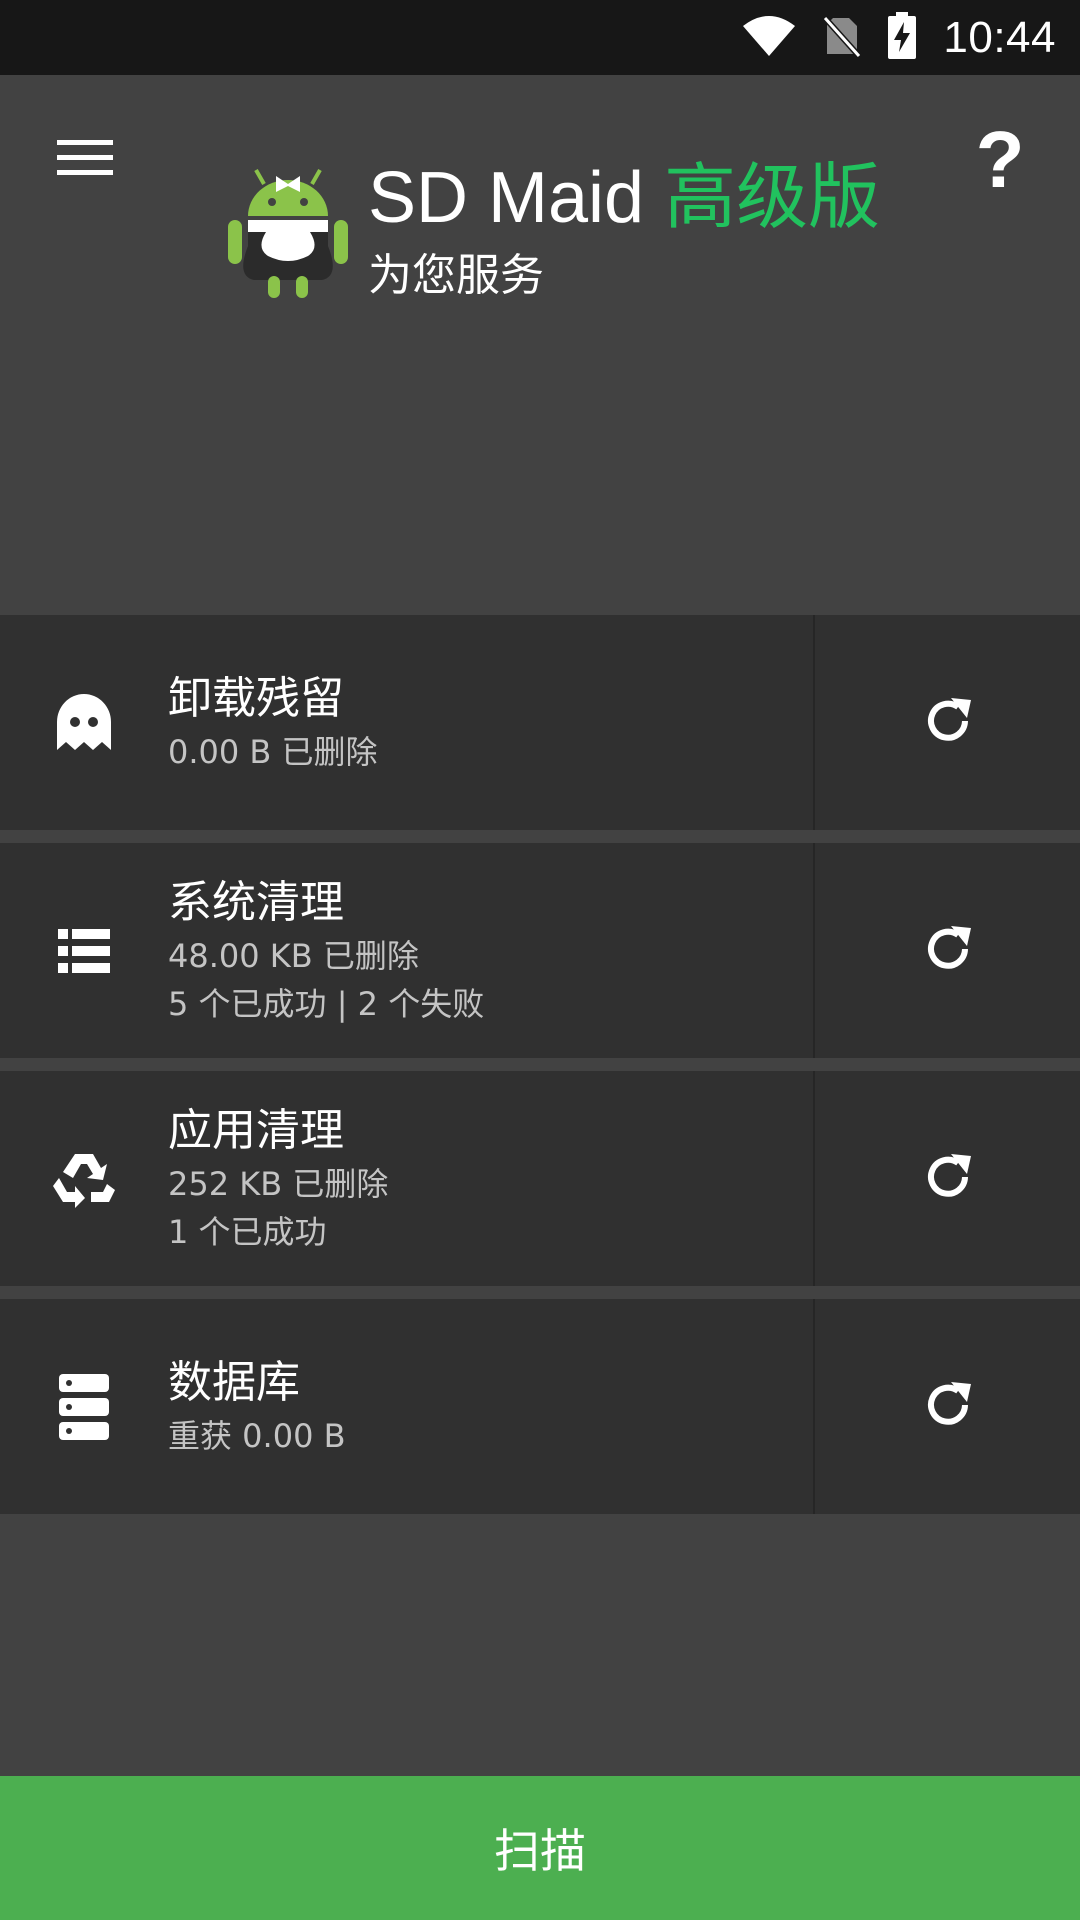 This screenshot has width=1080, height=1920. Describe the element at coordinates (256, 1130) in the screenshot. I see `card-title: 应用清理` at that location.